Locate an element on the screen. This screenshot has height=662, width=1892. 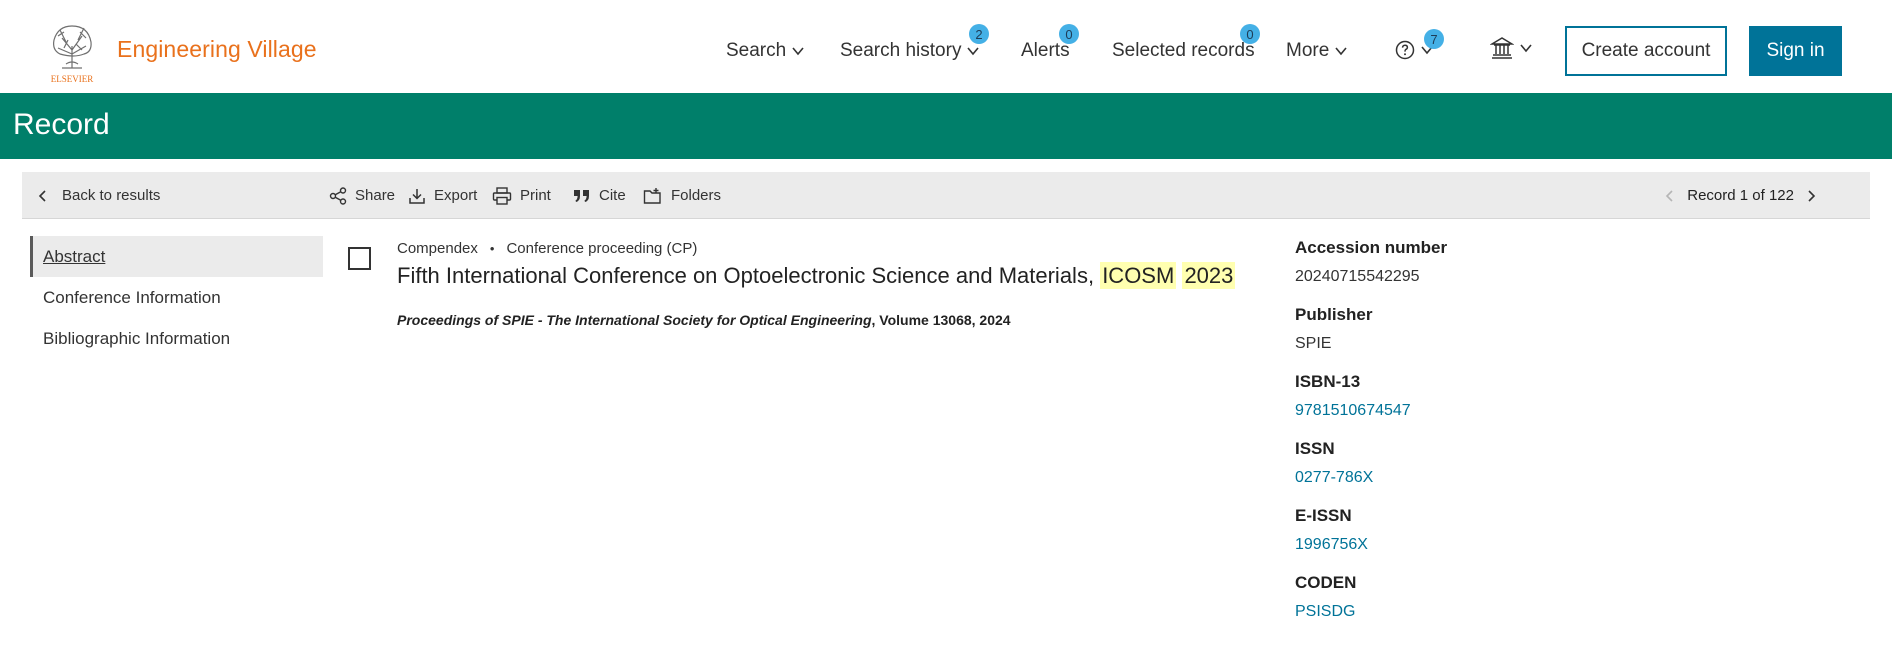
svg-text: ELSEVIER is located at coordinates (72, 79).